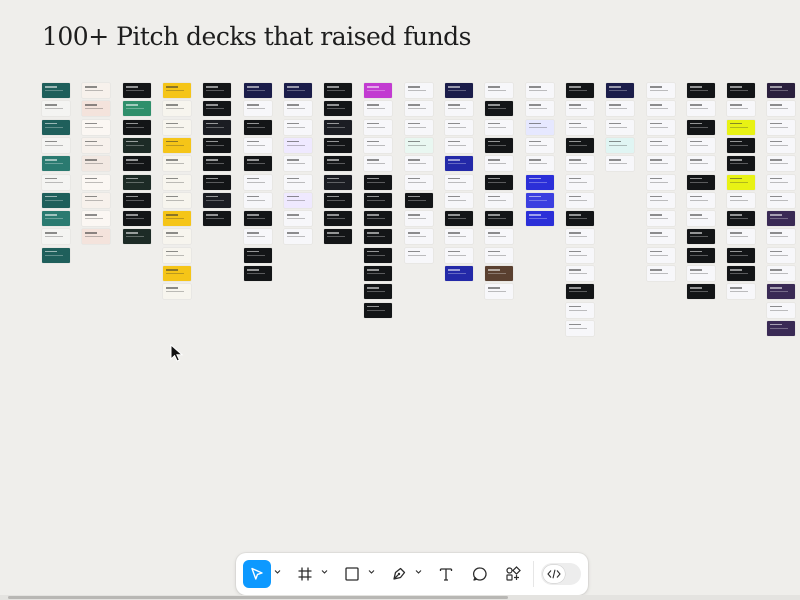  What do you see at coordinates (257, 574) in the screenshot?
I see `move-tool` at bounding box center [257, 574].